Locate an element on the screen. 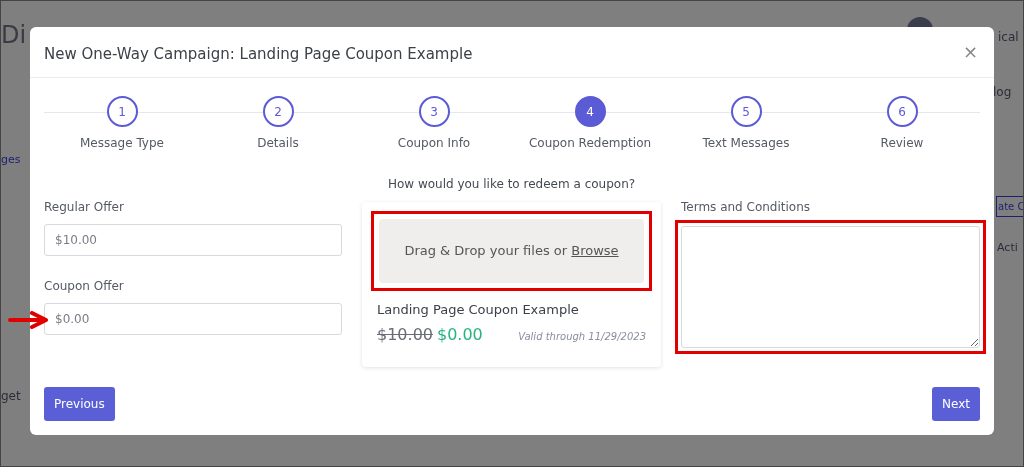 The width and height of the screenshot is (1024, 467). close-button: × is located at coordinates (970, 52).